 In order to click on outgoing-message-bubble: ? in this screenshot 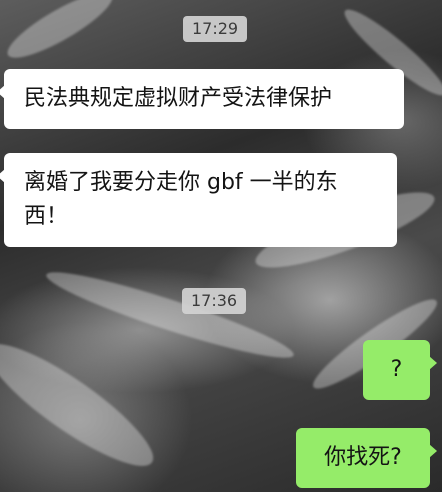, I will do `click(400, 370)`.